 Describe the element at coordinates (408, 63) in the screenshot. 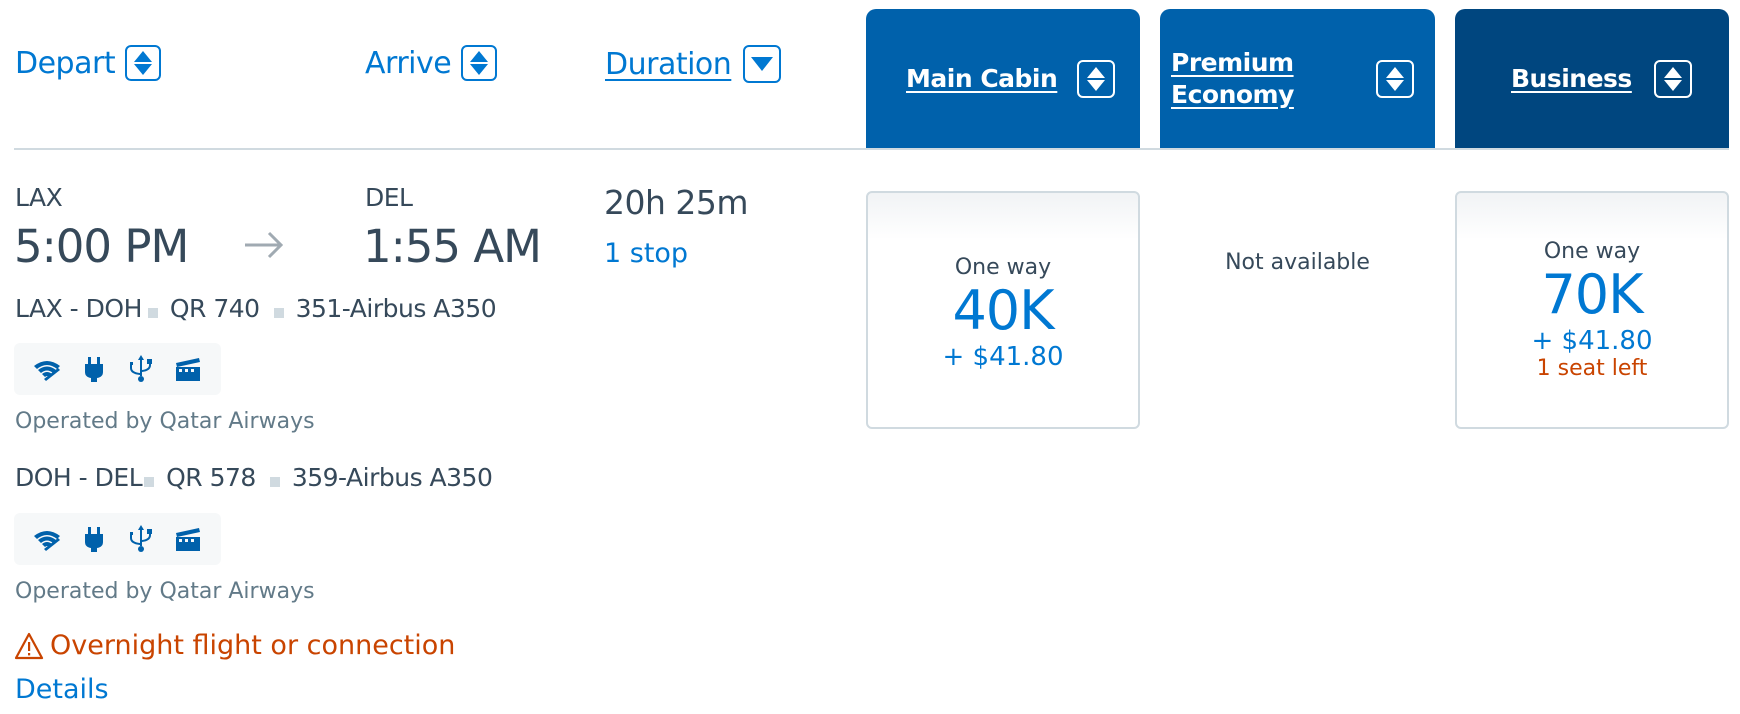

I see `arrive-header-label: Arrive` at that location.